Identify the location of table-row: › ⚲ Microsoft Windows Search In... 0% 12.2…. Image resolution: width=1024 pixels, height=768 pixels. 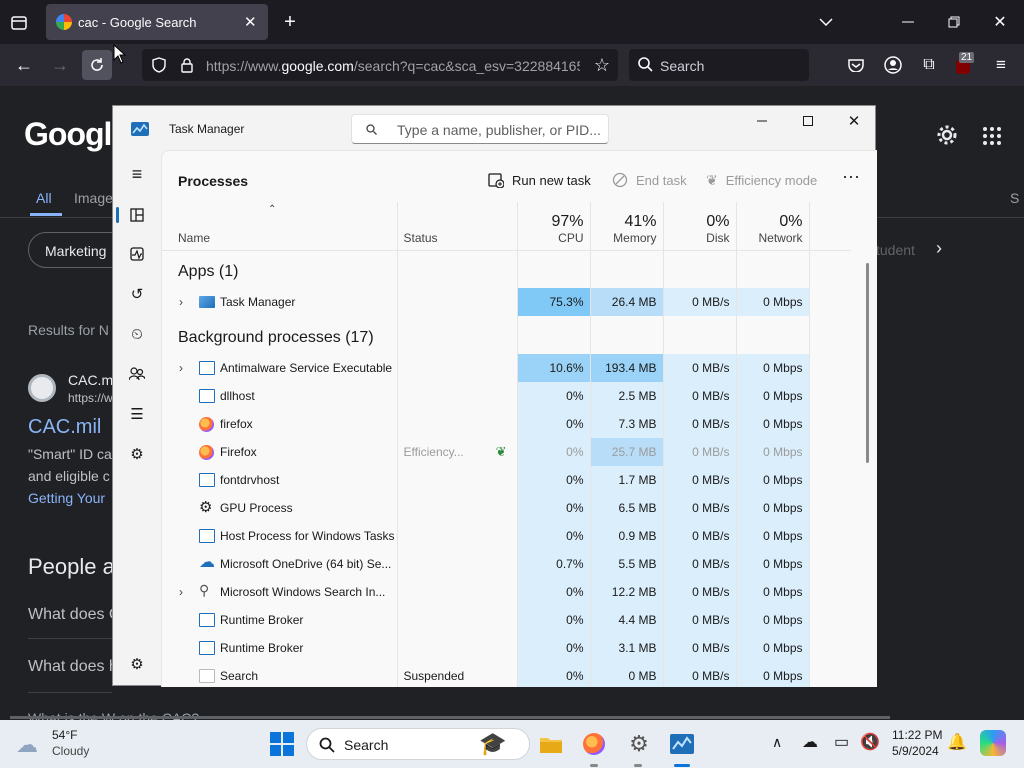
(506, 592).